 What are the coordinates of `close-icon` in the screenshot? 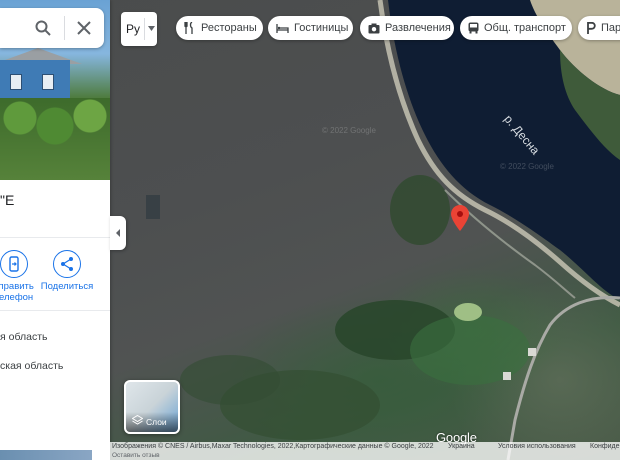 It's located at (84, 28).